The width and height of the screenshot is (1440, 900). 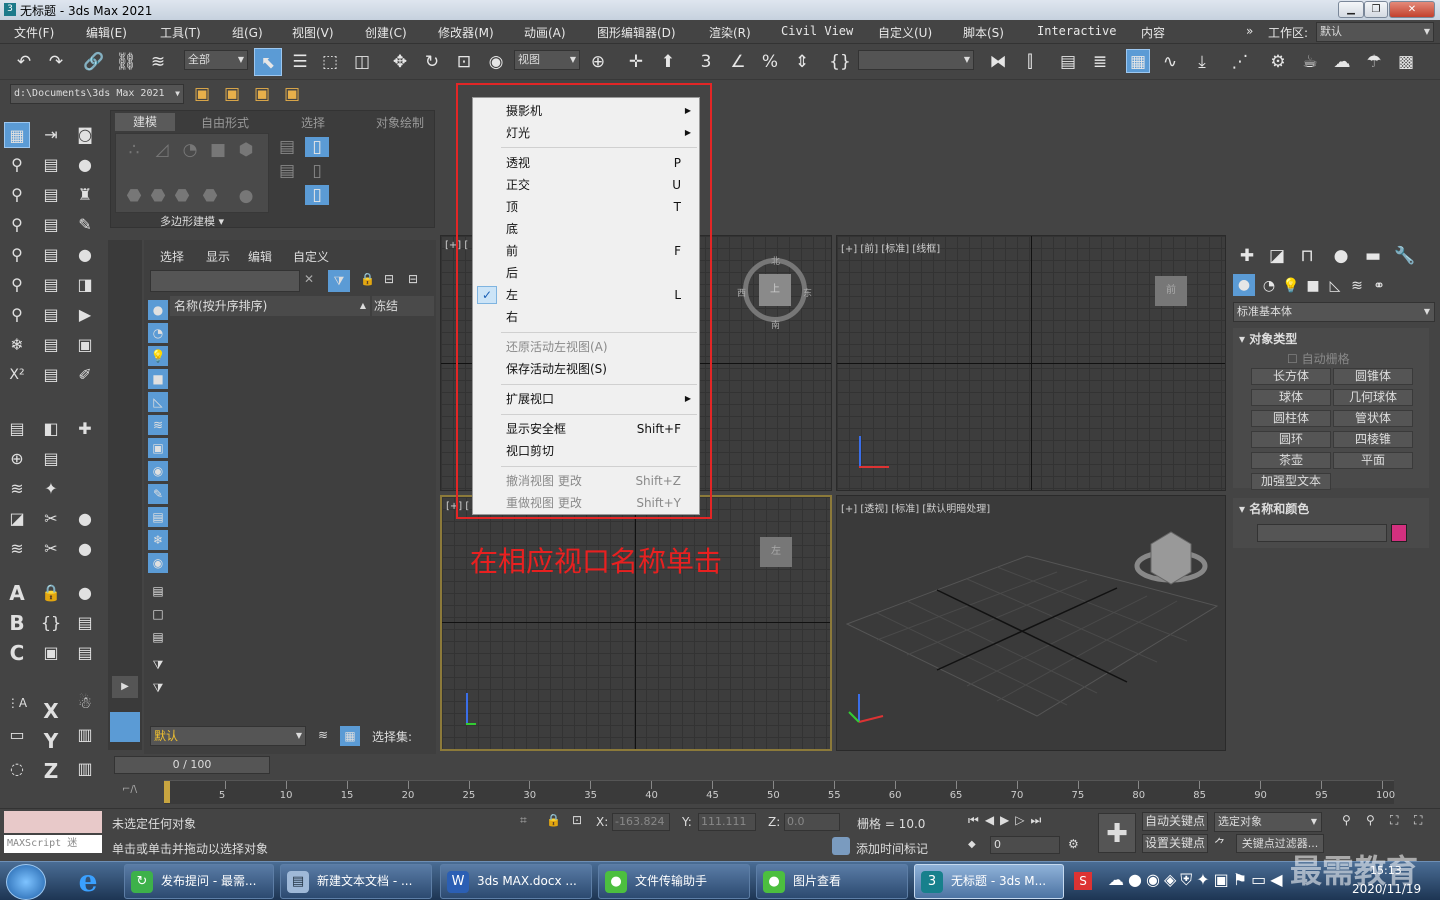 I want to click on maxscript-input: MAXScript 迷, so click(x=53, y=844).